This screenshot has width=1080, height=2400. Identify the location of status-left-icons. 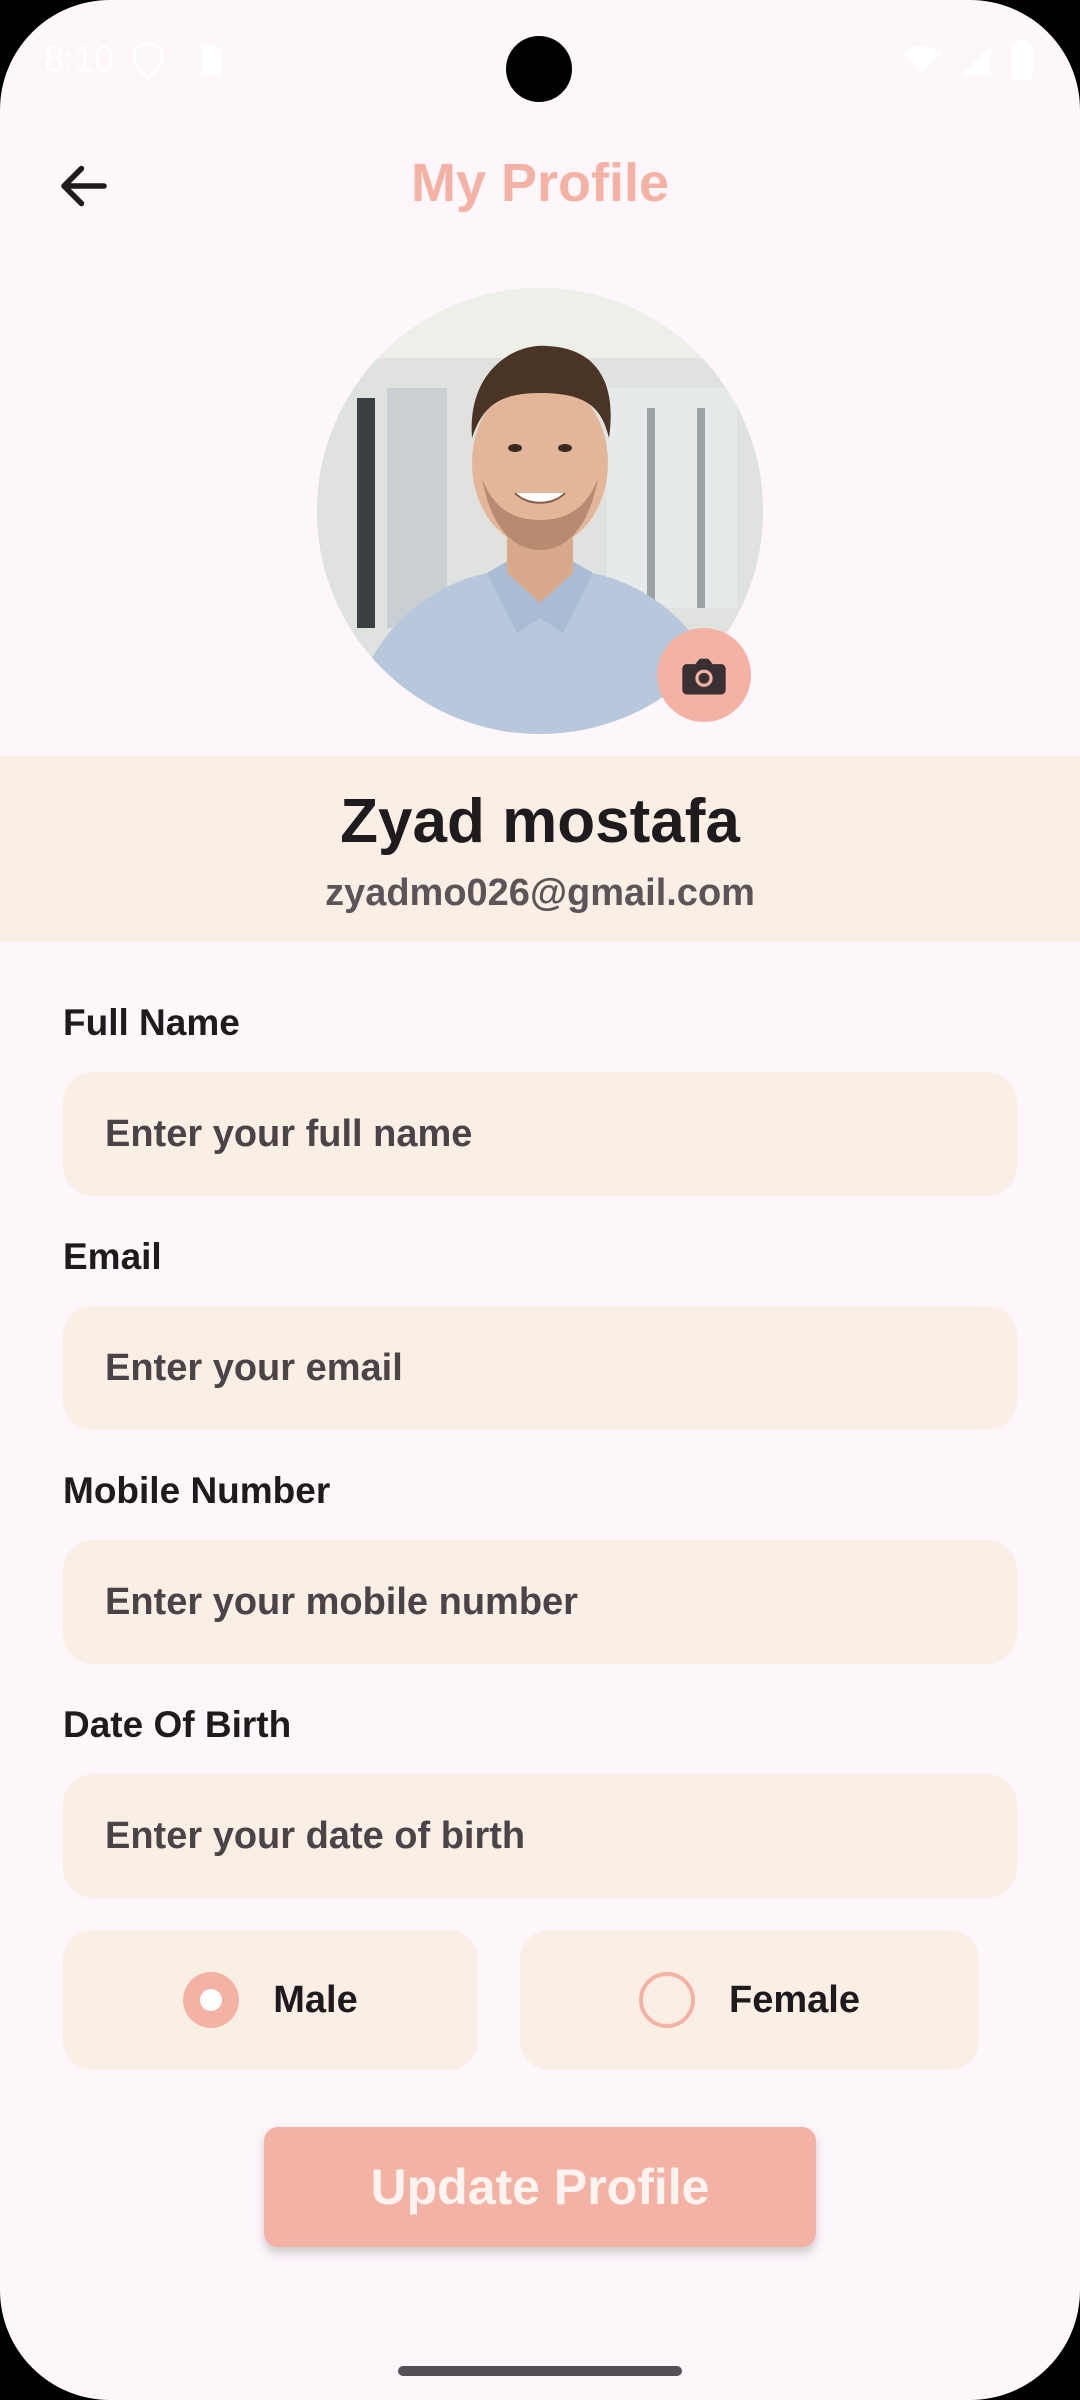
(179, 60).